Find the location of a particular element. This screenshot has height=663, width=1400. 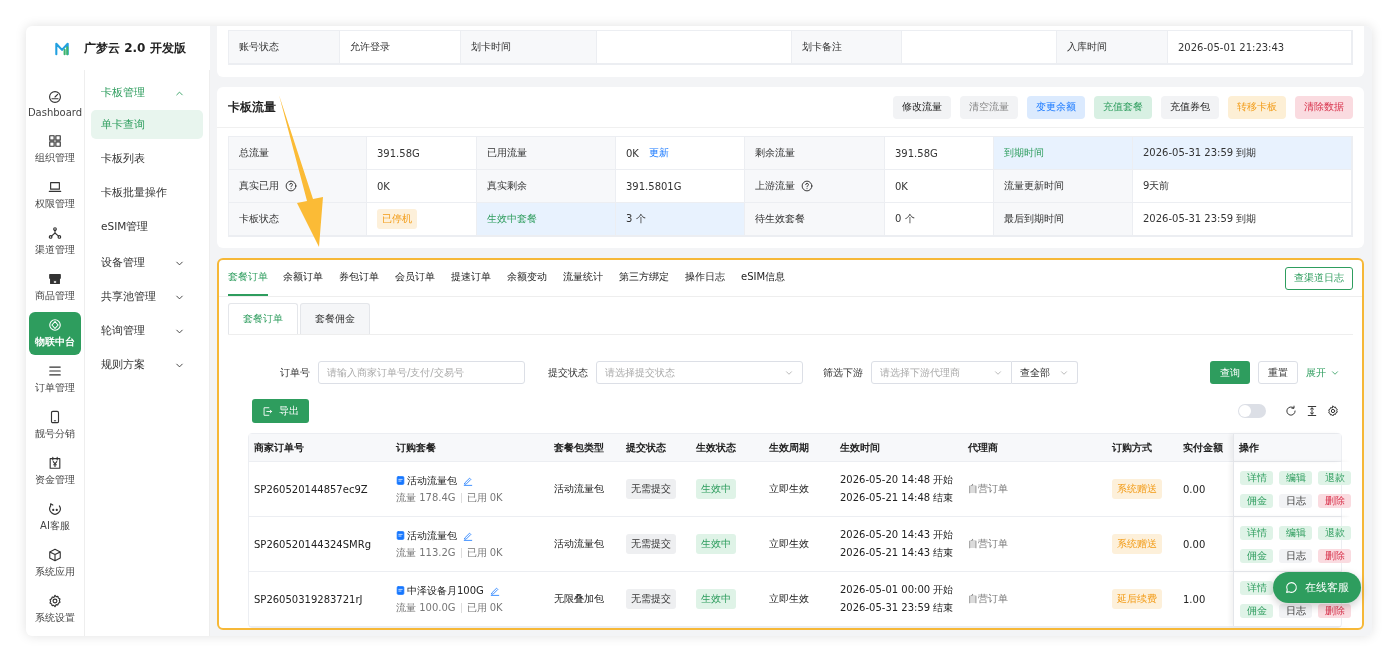

status-tag: 系统赠送 is located at coordinates (1137, 544).